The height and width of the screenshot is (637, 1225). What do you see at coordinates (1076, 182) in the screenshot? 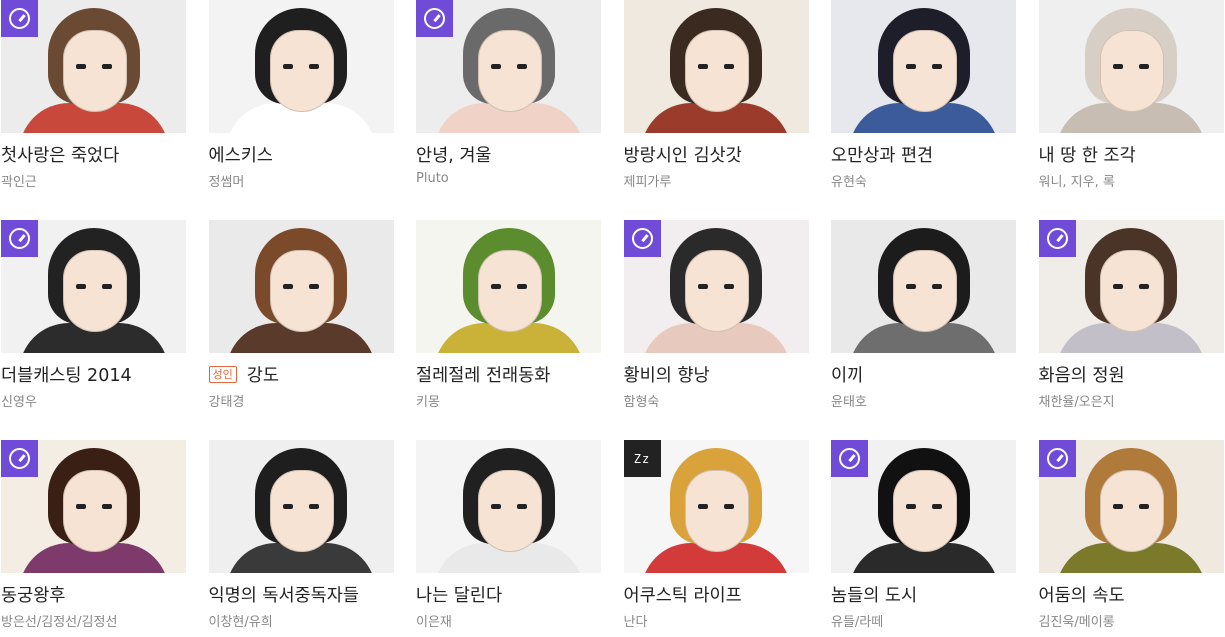
I see `webtoon-author: 워니, 지우, 록` at bounding box center [1076, 182].